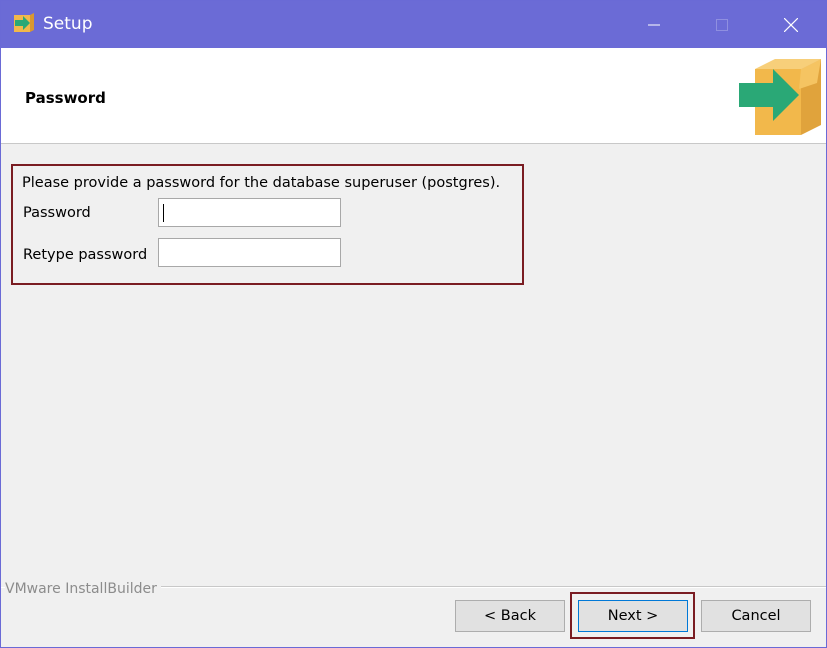 The image size is (827, 648). I want to click on installer-arrow-icon, so click(24, 22).